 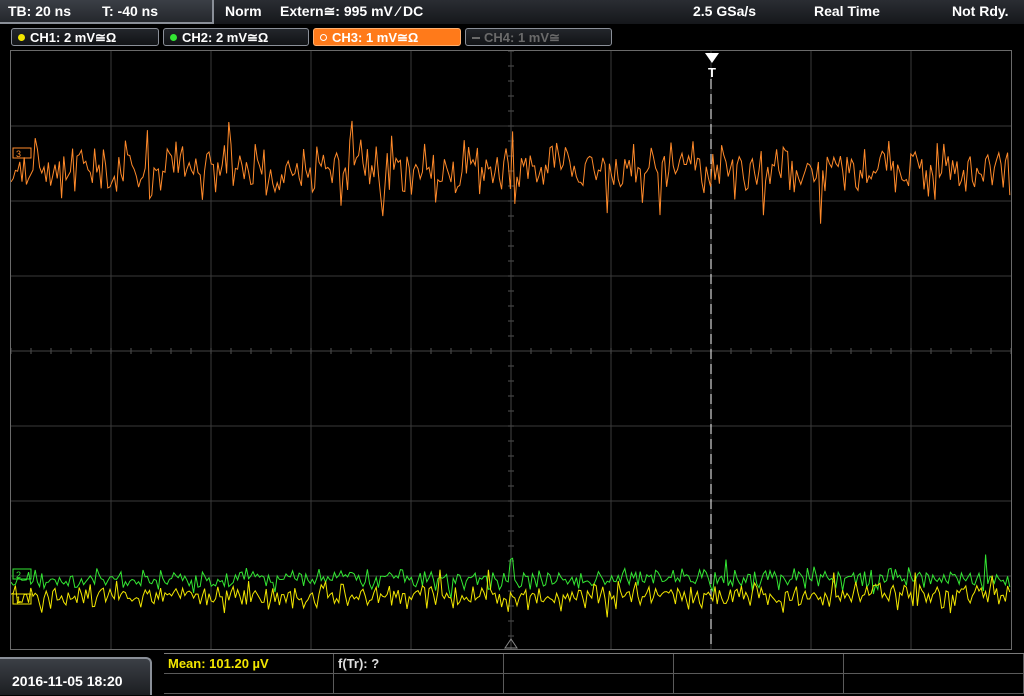 What do you see at coordinates (375, 37) in the screenshot?
I see `channel-label: CH3: 1 mV≅Ω` at bounding box center [375, 37].